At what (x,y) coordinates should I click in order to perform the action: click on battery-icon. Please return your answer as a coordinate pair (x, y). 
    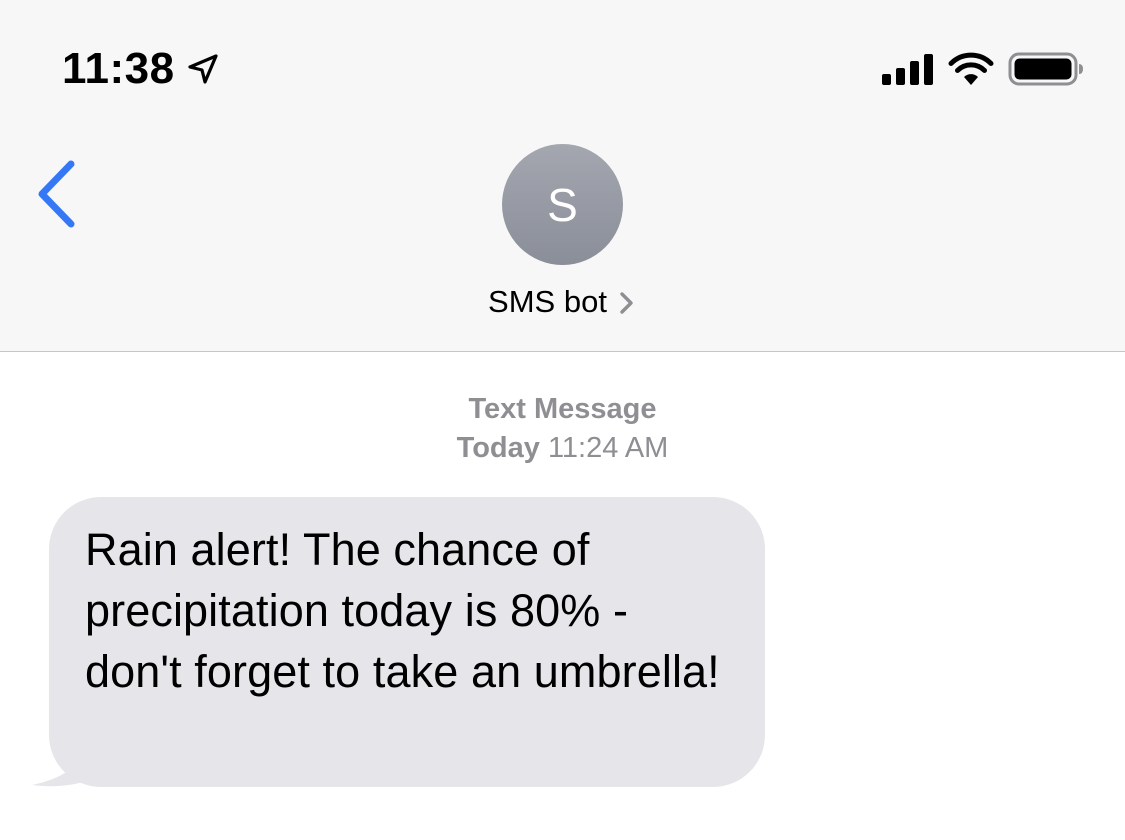
    Looking at the image, I should click on (1045, 69).